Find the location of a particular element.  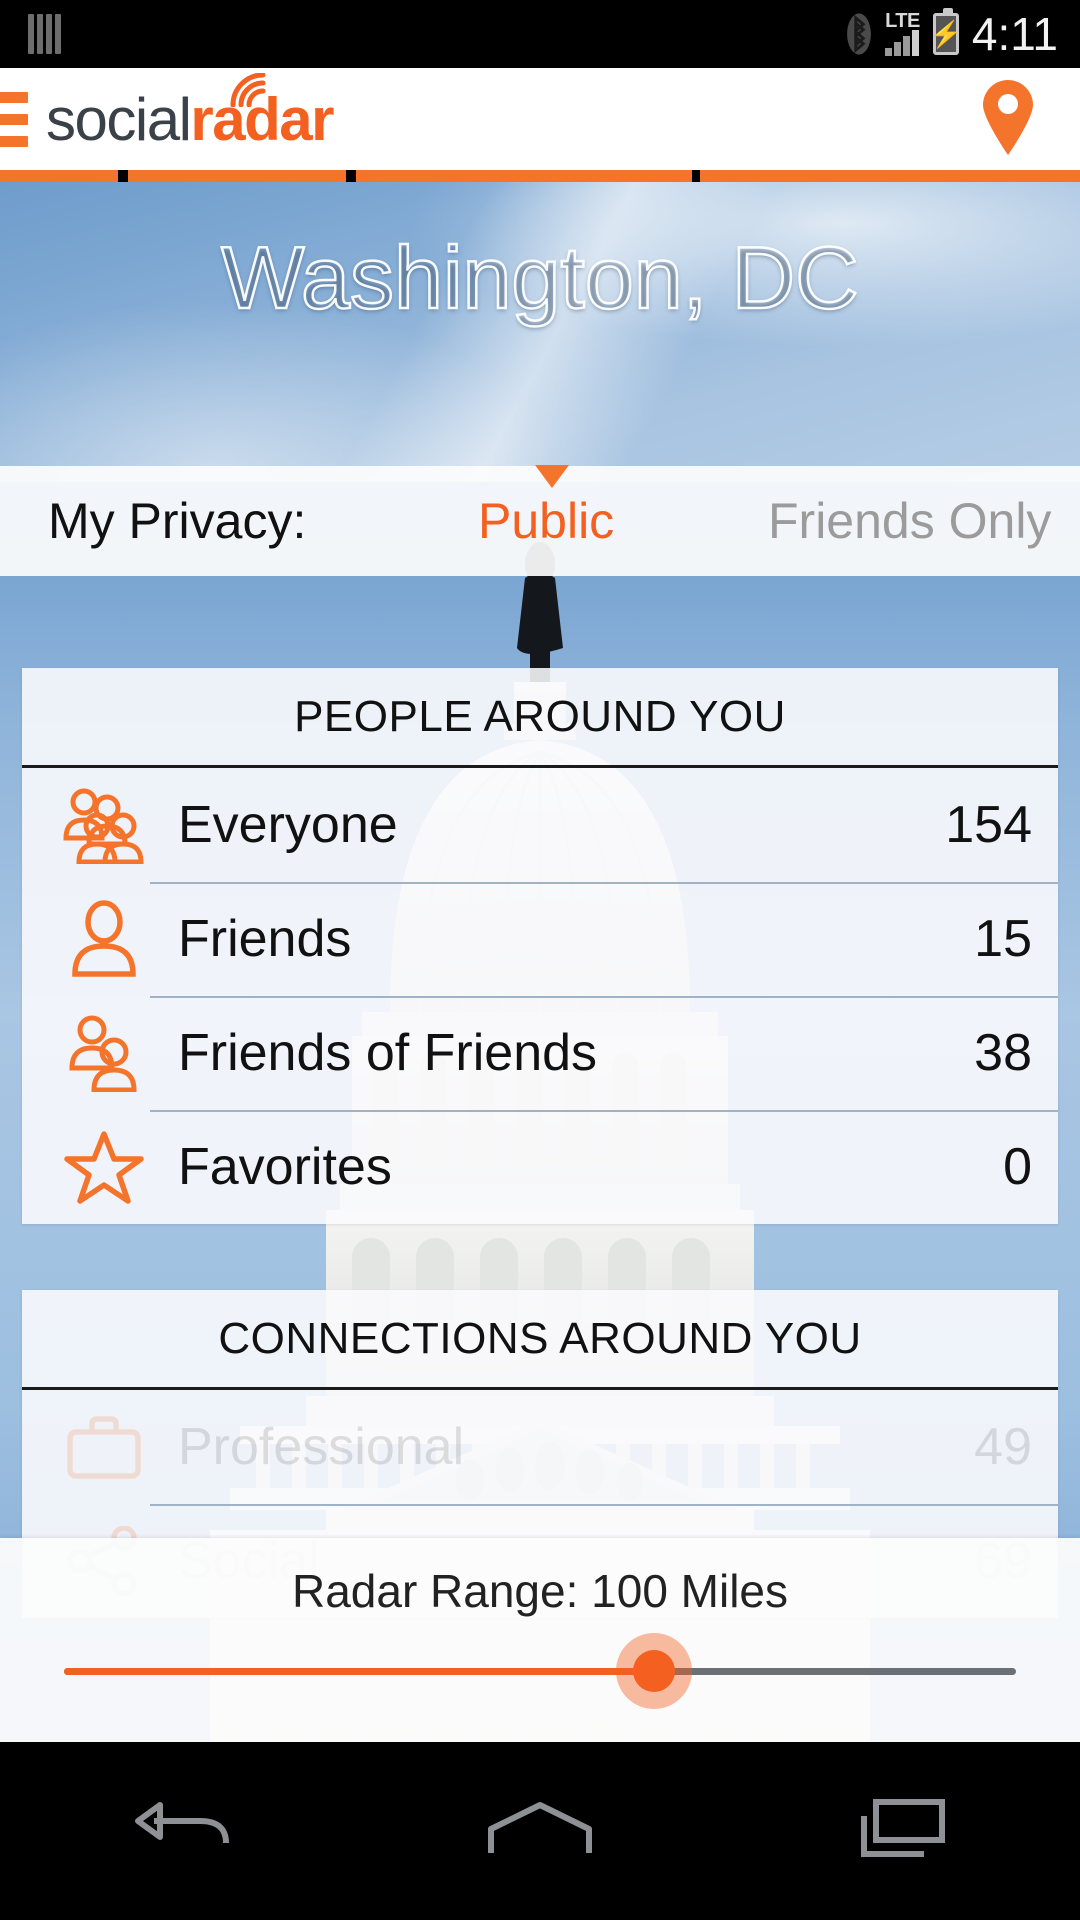

row-label: Friends is located at coordinates (265, 939).